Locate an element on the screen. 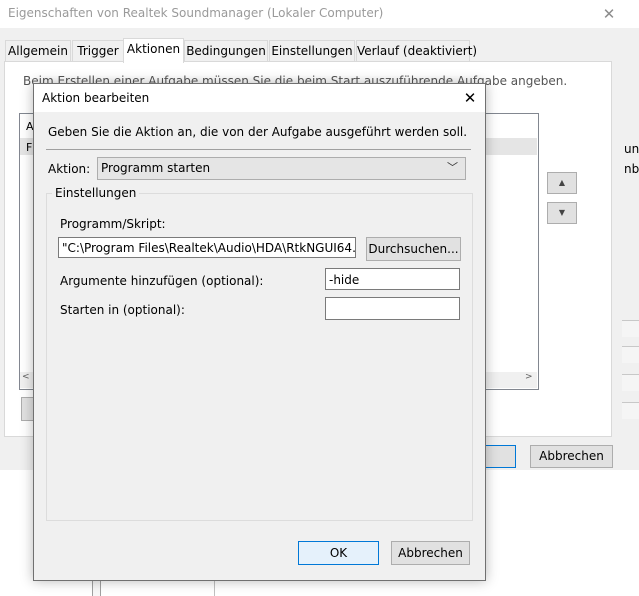 The width and height of the screenshot is (639, 596). scroll-left-icon: < is located at coordinates (26, 377).